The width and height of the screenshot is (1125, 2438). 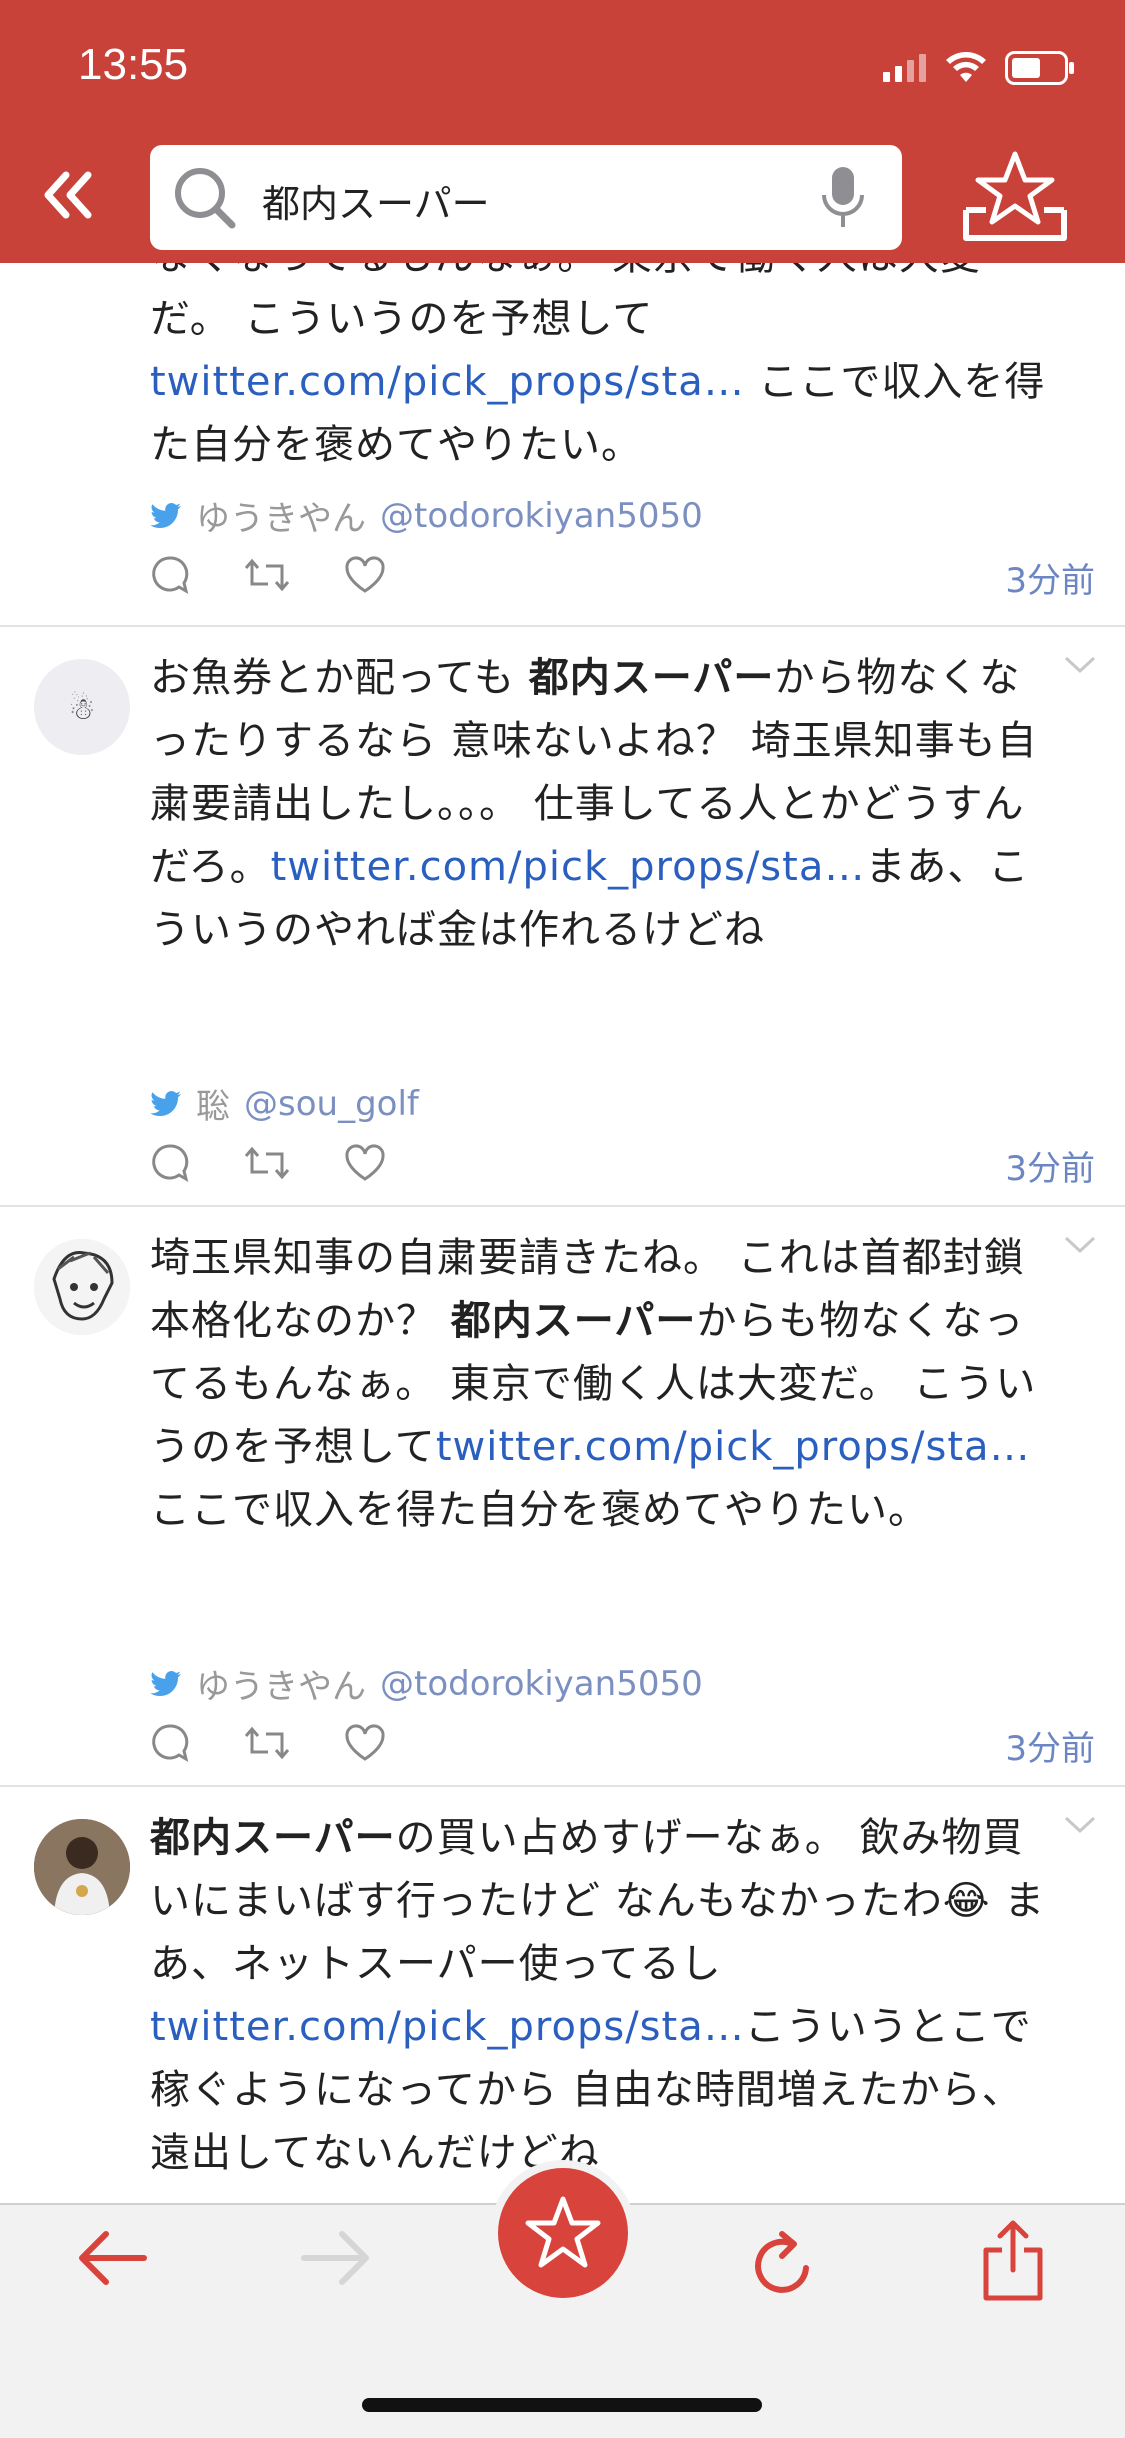 What do you see at coordinates (336, 2258) in the screenshot?
I see `forward-arrow-icon` at bounding box center [336, 2258].